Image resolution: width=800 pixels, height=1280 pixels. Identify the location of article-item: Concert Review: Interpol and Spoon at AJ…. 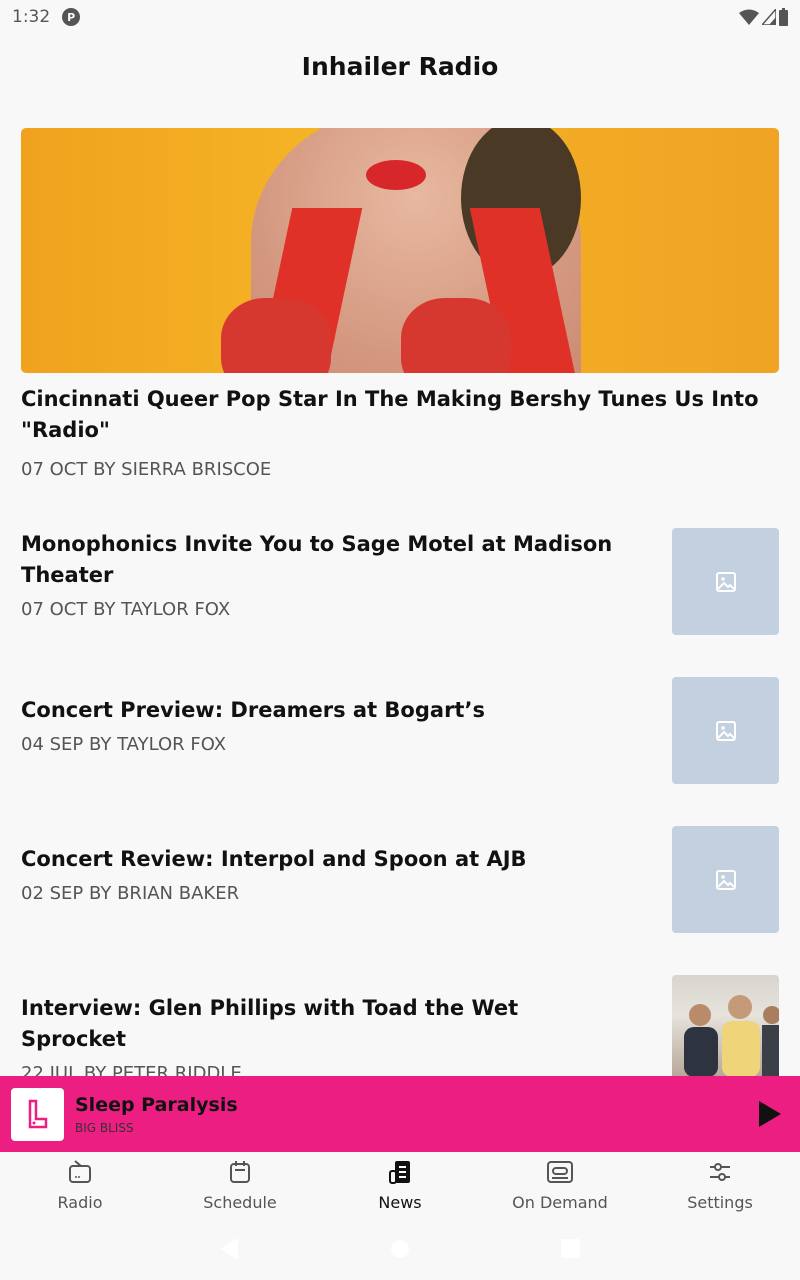
(400, 879).